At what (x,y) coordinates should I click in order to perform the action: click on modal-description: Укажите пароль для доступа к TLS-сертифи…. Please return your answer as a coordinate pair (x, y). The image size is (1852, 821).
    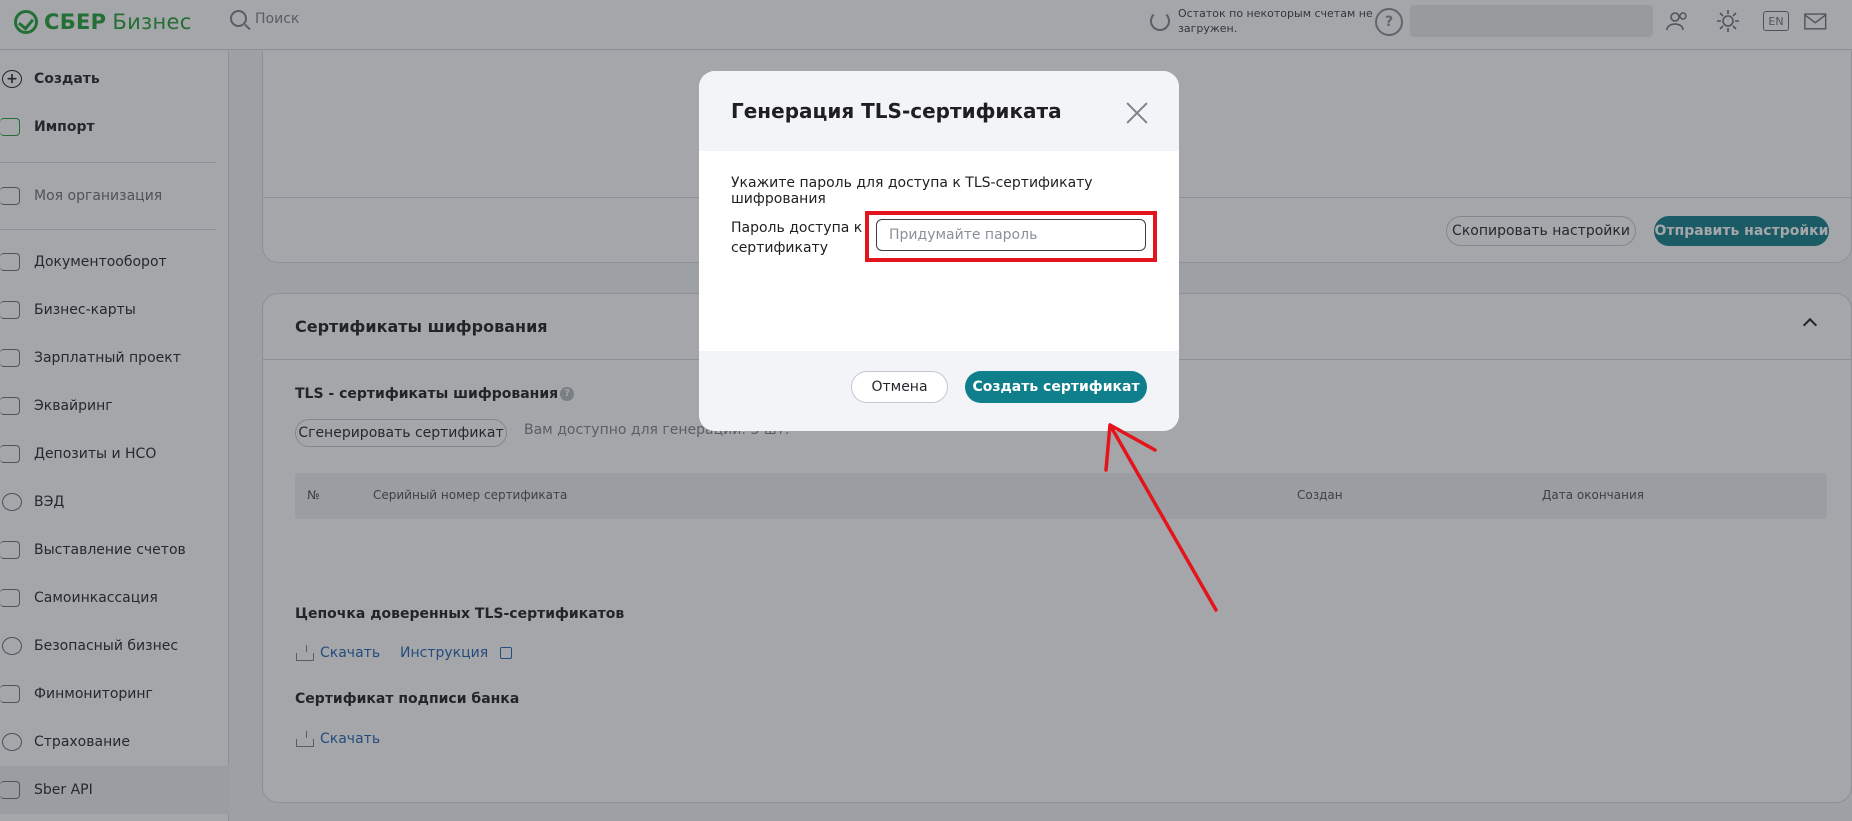
    Looking at the image, I should click on (912, 191).